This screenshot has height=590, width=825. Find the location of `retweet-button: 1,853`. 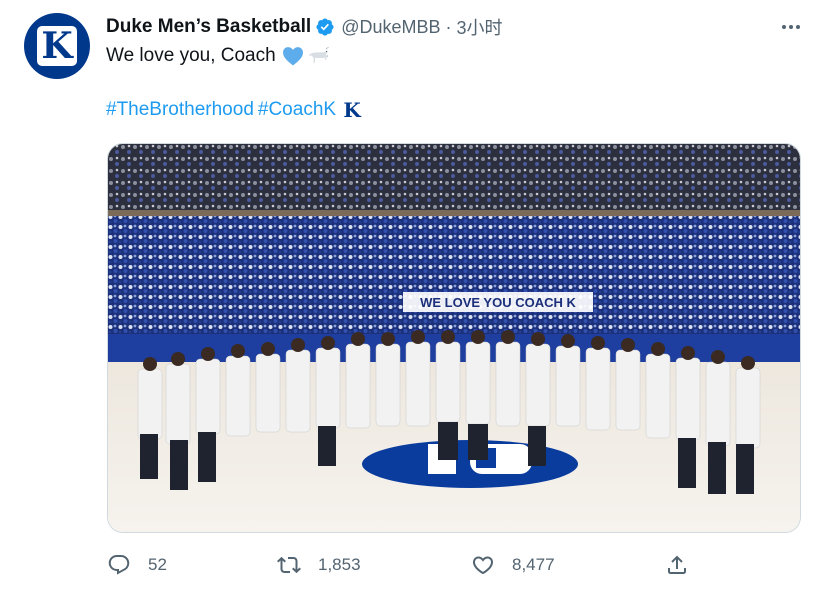

retweet-button: 1,853 is located at coordinates (319, 565).